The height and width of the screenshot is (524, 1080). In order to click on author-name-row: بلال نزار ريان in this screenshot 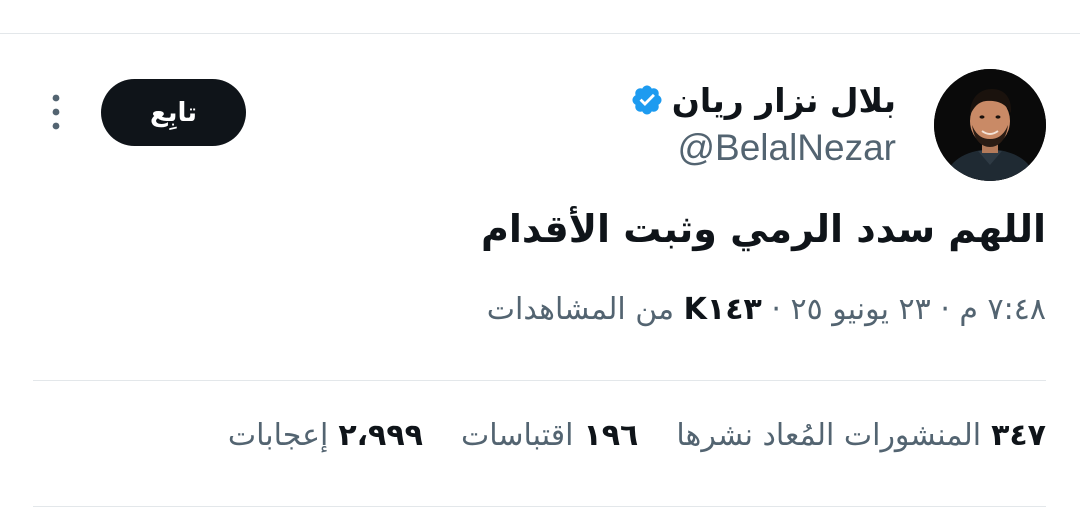, I will do `click(763, 100)`.